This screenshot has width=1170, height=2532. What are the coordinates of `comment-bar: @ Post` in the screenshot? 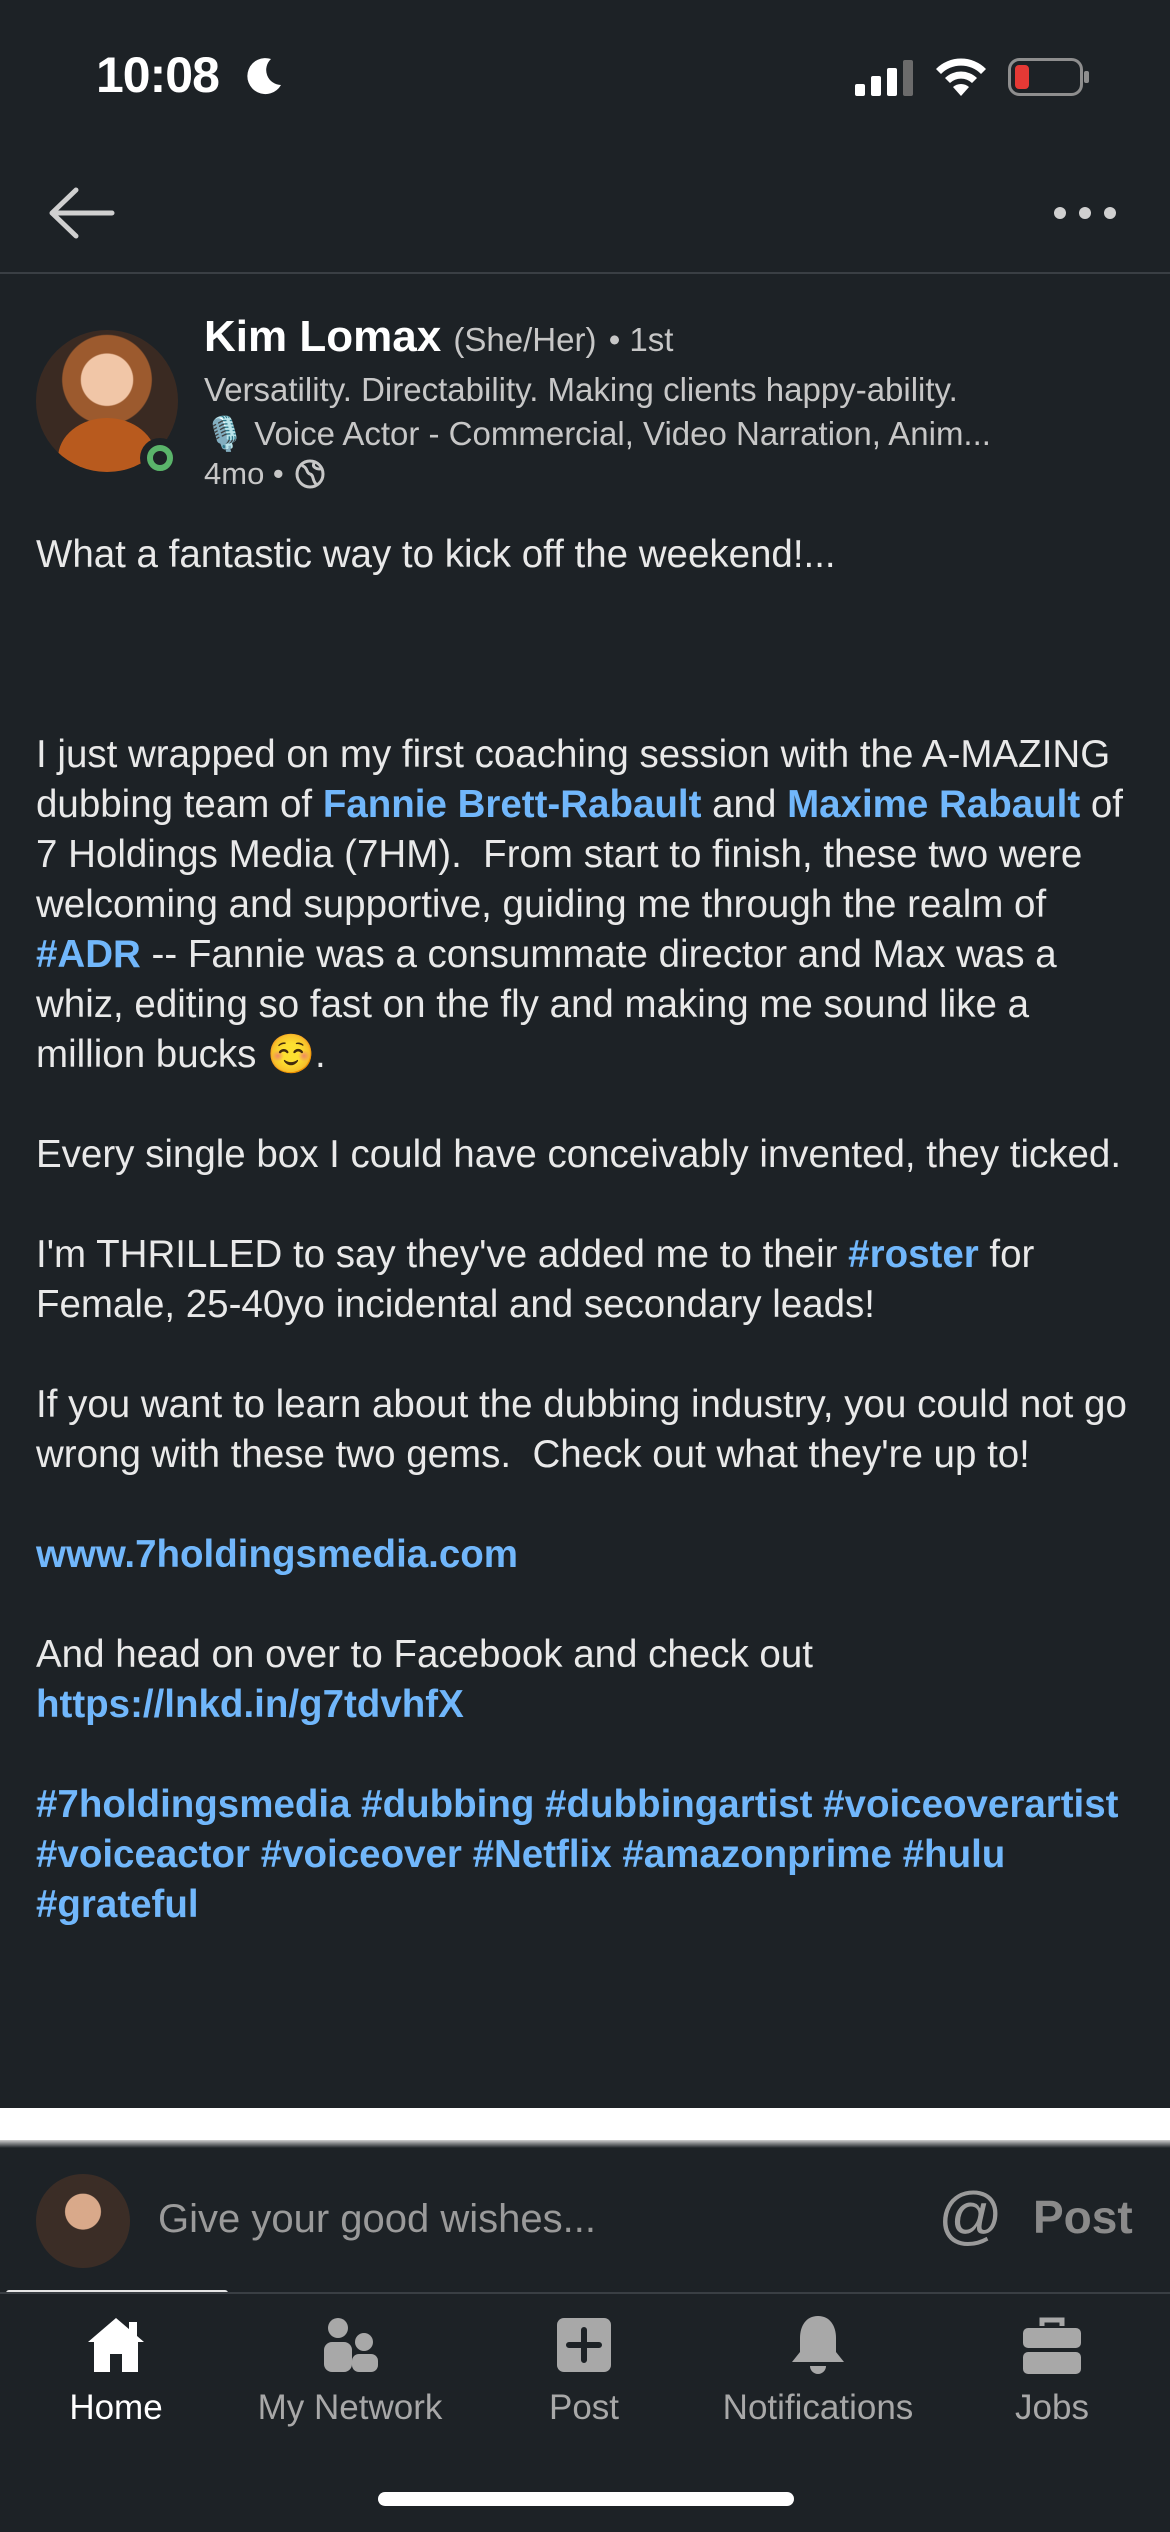 It's located at (585, 2218).